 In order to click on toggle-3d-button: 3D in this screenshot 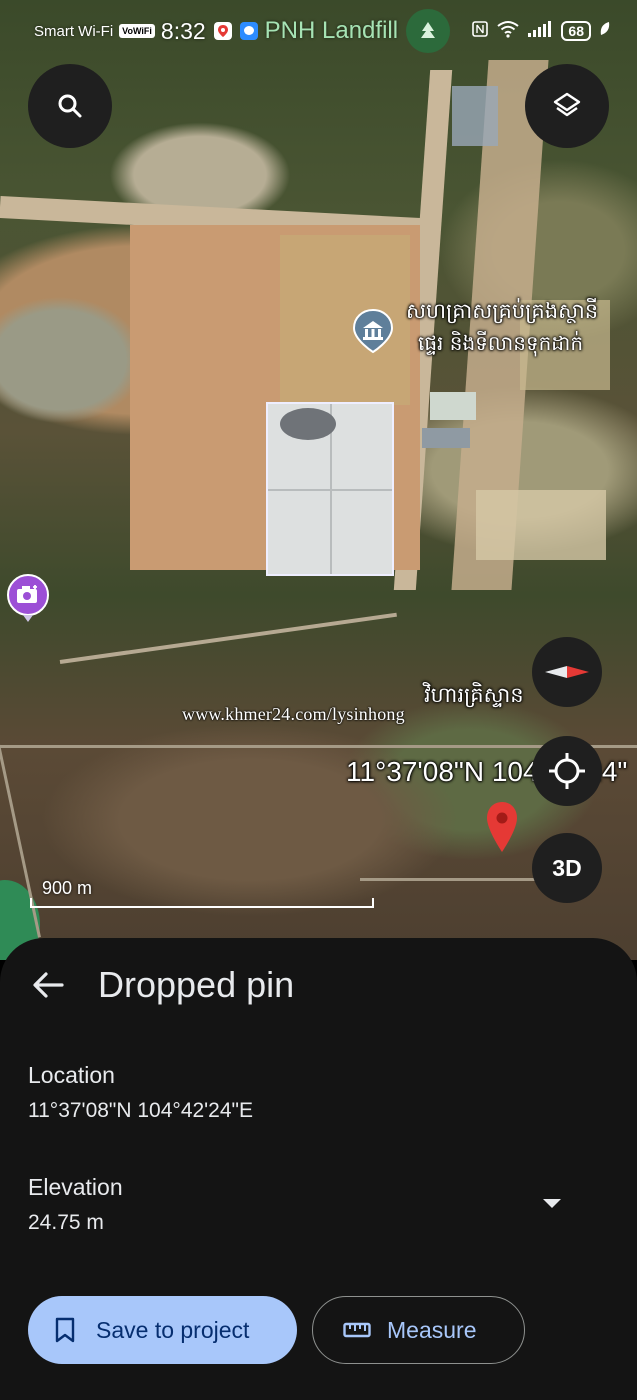, I will do `click(567, 868)`.